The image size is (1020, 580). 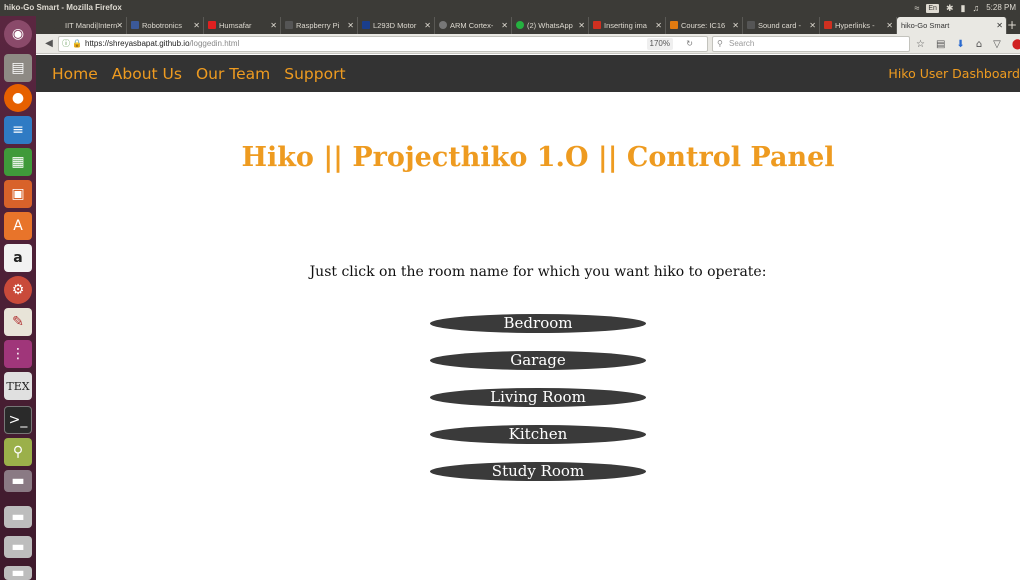 I want to click on battery-icon: ▮, so click(x=963, y=8).